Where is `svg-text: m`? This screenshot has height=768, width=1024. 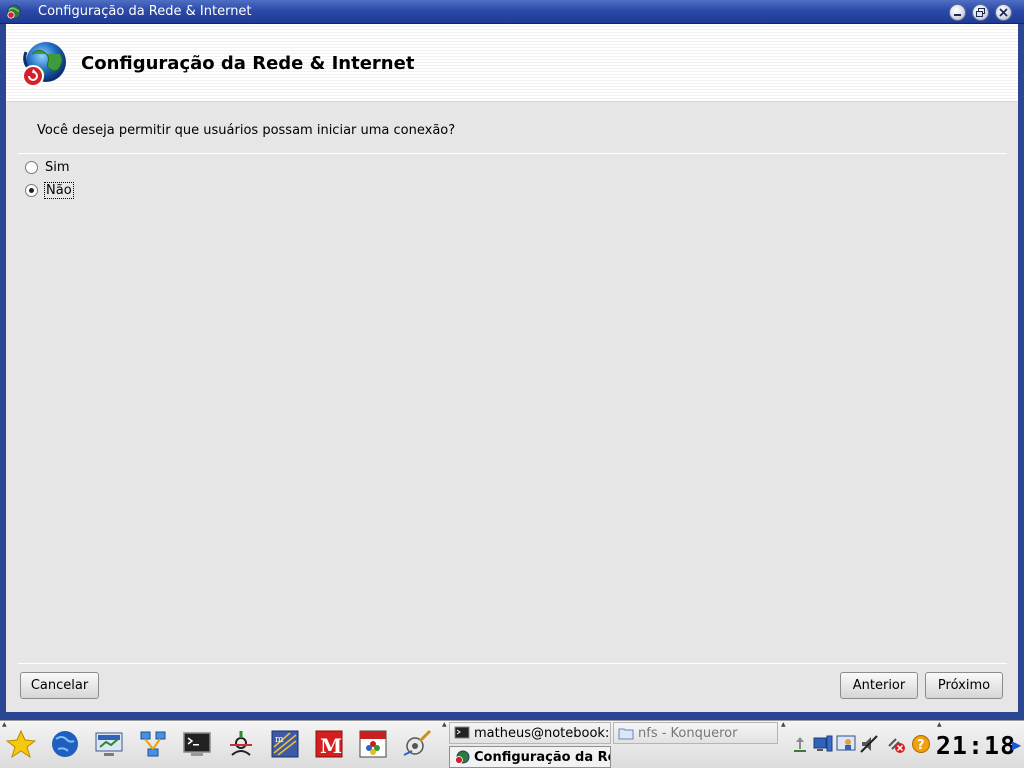 svg-text: m is located at coordinates (279, 740).